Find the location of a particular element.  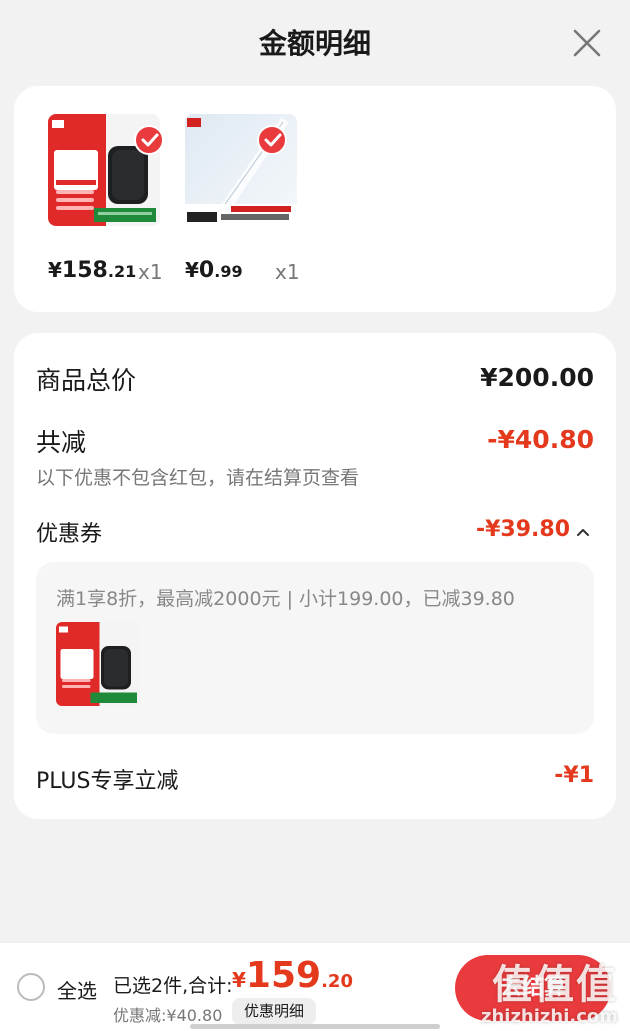

checkout-button: 去结算 is located at coordinates (533, 988).